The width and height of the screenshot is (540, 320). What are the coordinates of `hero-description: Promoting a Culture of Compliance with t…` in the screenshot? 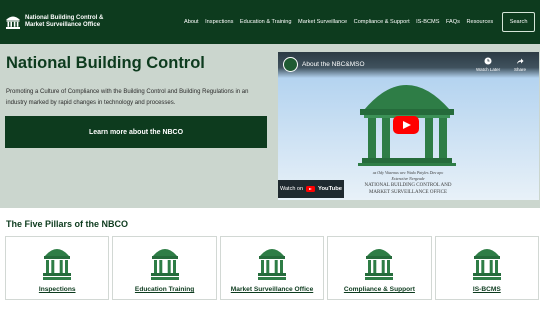 It's located at (127, 97).